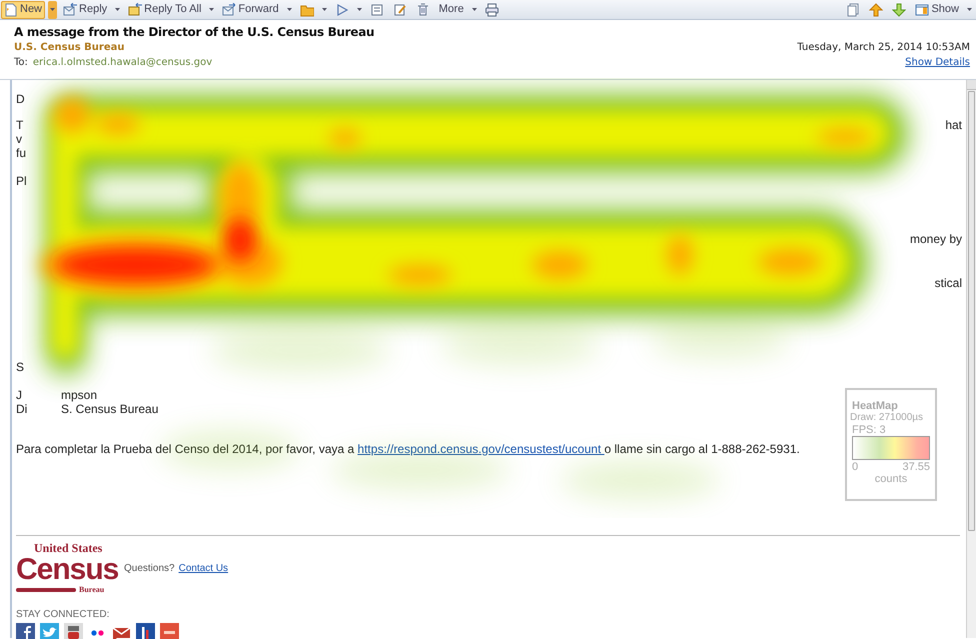 The height and width of the screenshot is (639, 976). I want to click on toolbar-button: Show, so click(937, 9).